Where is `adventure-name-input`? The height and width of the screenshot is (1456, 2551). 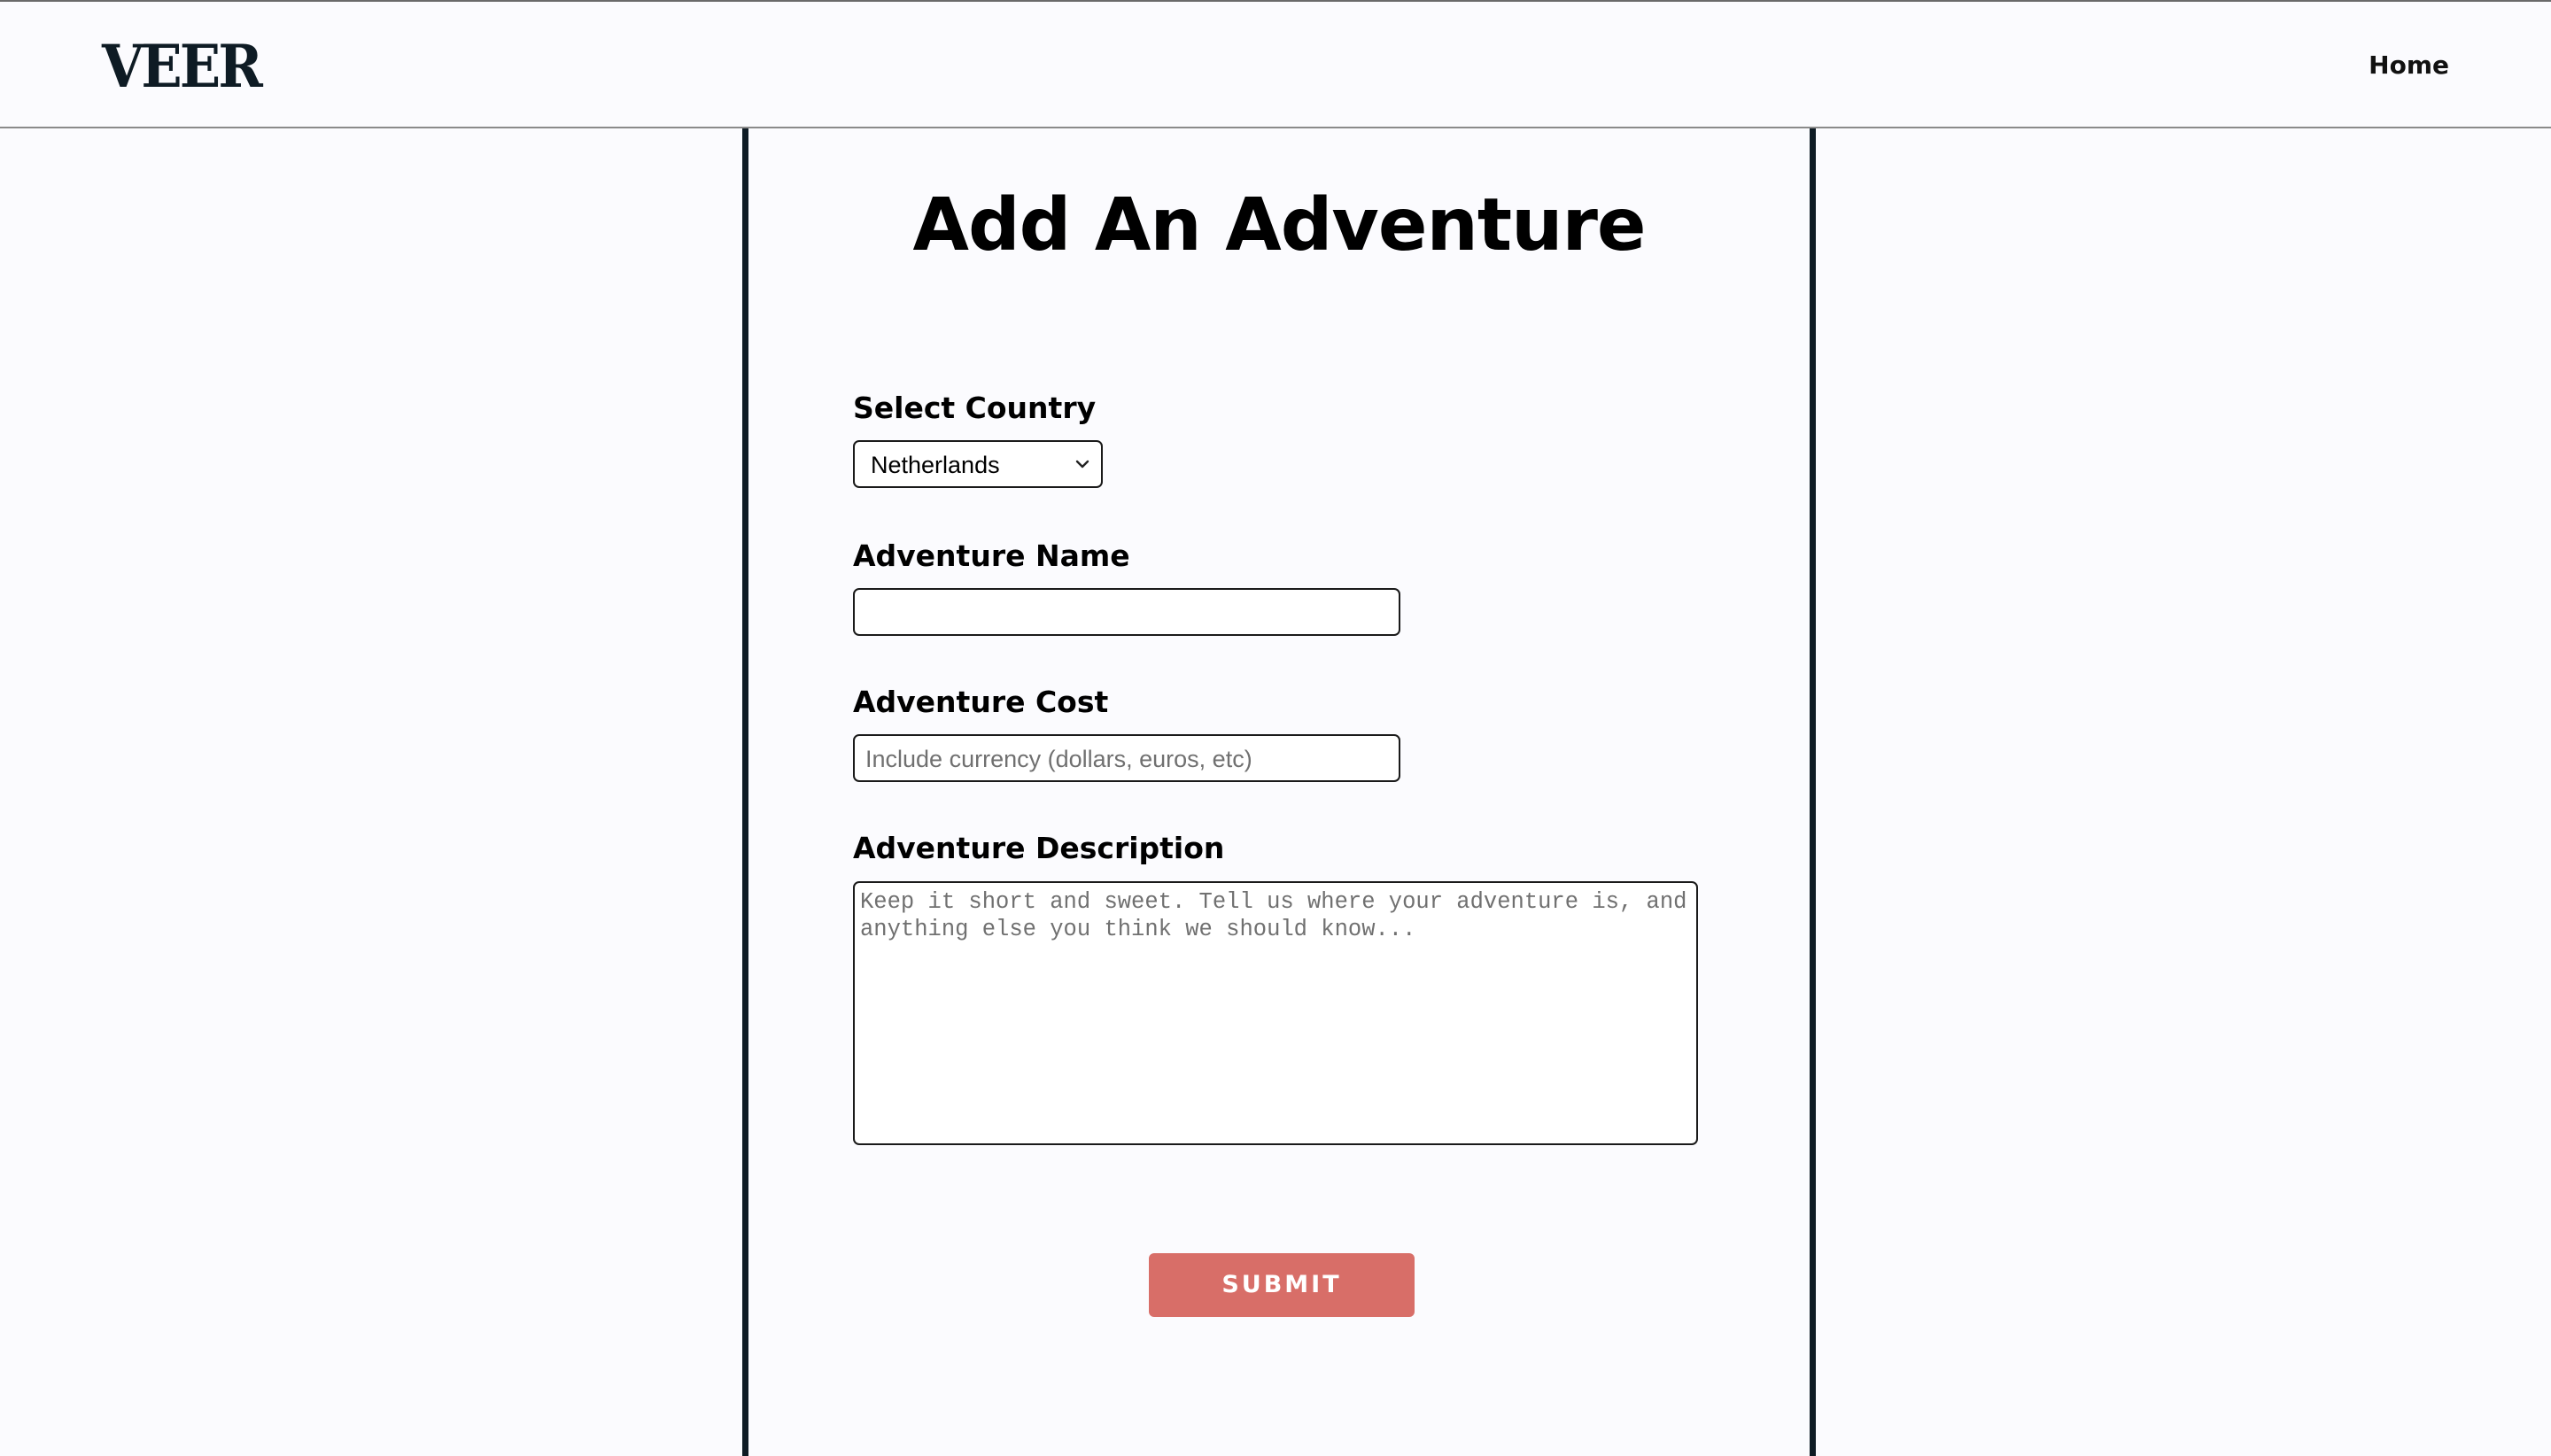
adventure-name-input is located at coordinates (1126, 612).